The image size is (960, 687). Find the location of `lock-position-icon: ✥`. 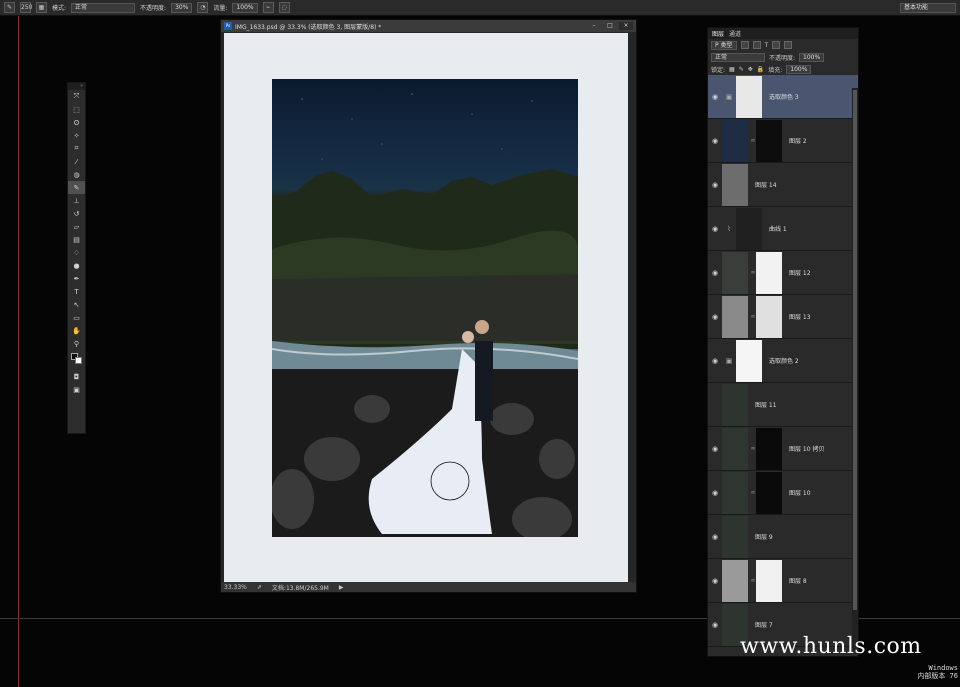

lock-position-icon: ✥ is located at coordinates (750, 69).